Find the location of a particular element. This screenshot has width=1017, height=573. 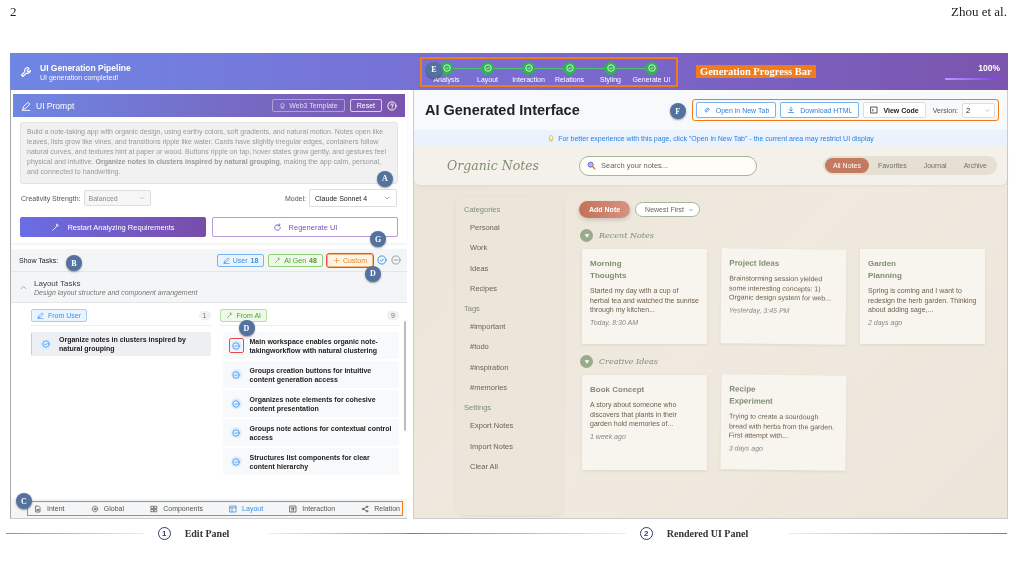

progress-percent: 100% is located at coordinates (989, 68).